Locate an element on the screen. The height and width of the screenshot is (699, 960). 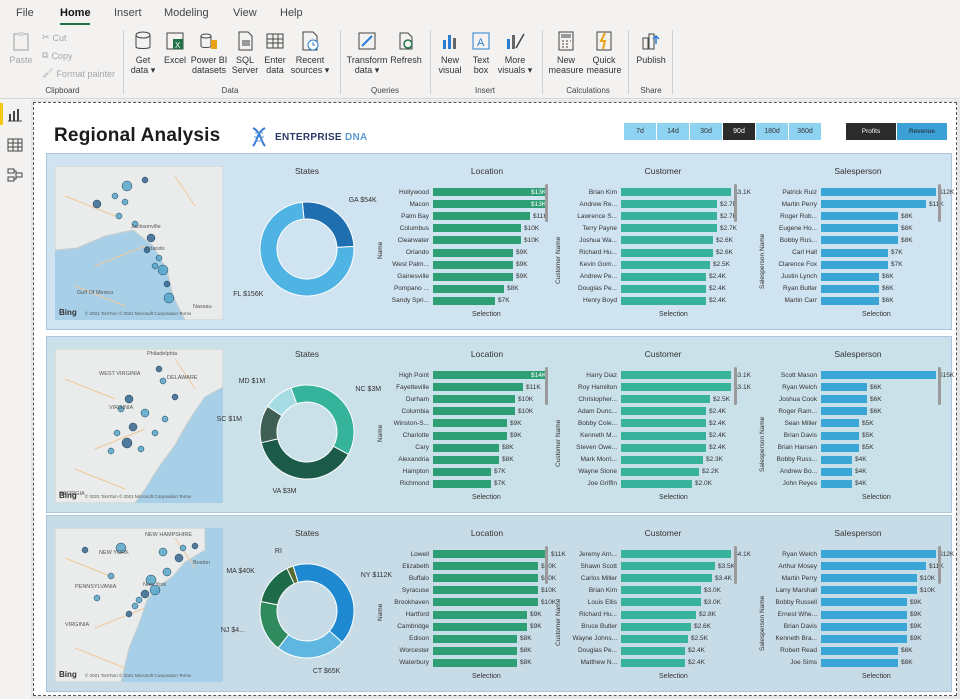
customer-bar-row: Jeremy Arn... $4.1K is located at coordinates (665, 554).